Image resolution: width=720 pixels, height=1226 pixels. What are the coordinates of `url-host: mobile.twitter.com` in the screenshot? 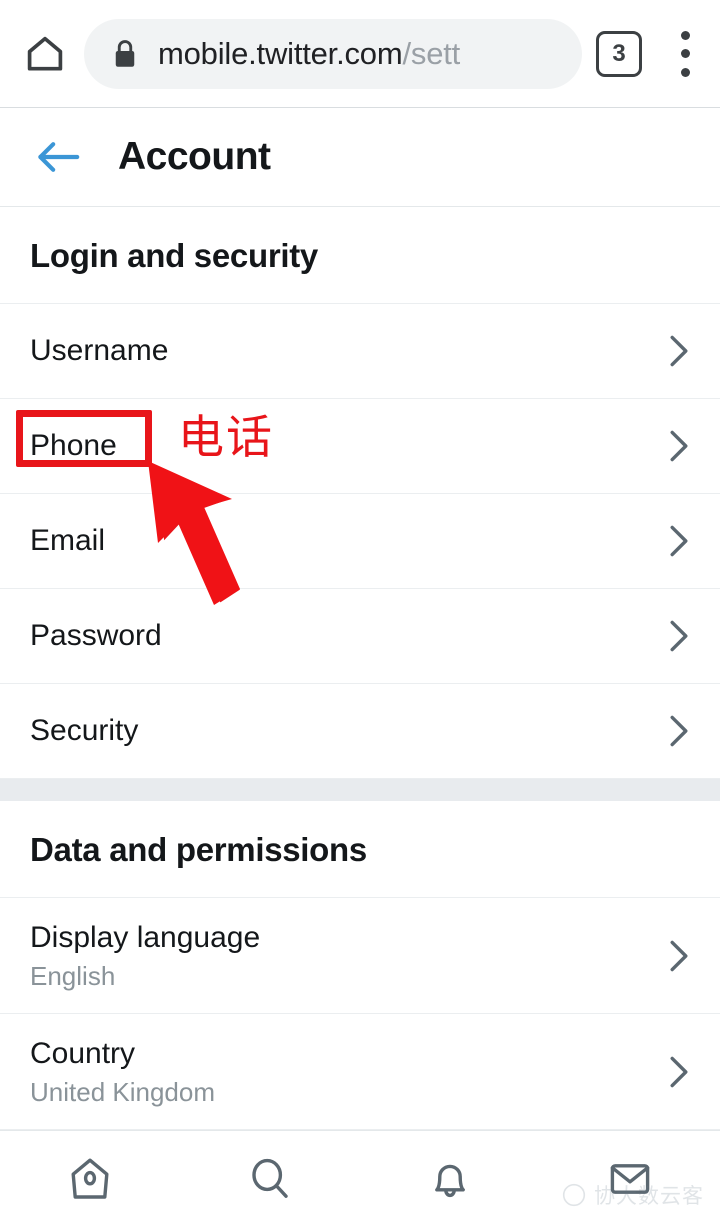 It's located at (280, 53).